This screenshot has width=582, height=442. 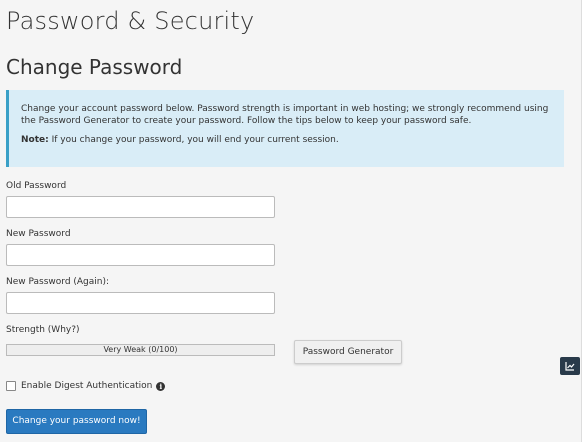 I want to click on side-widget-button, so click(x=570, y=366).